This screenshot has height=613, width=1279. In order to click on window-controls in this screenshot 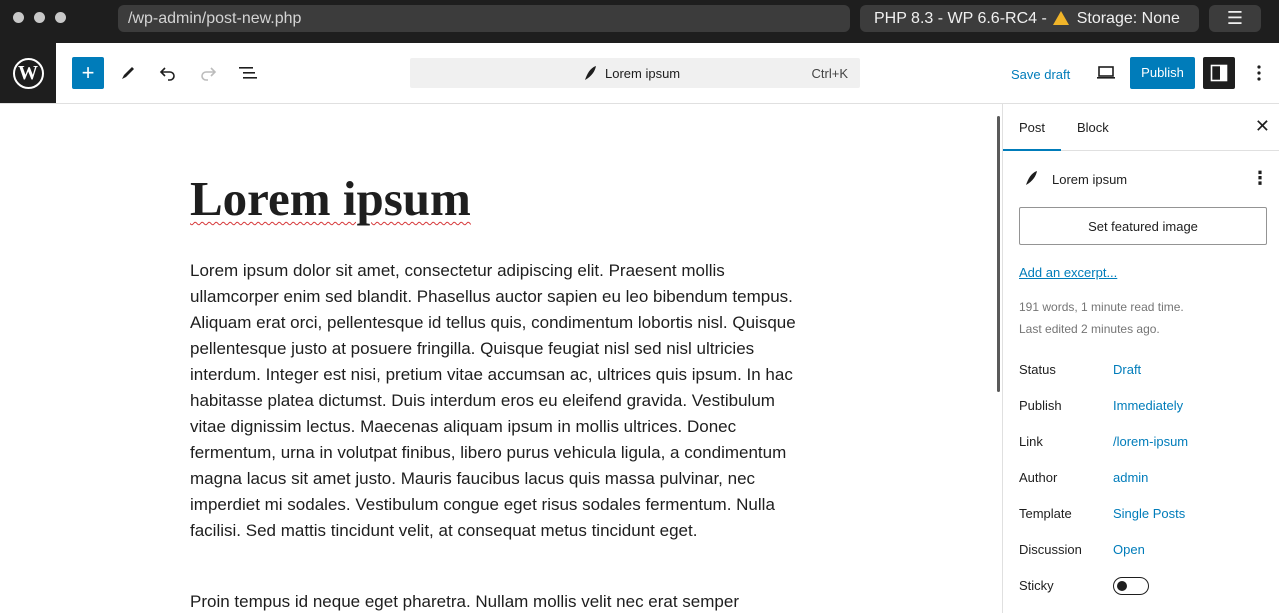, I will do `click(39, 17)`.